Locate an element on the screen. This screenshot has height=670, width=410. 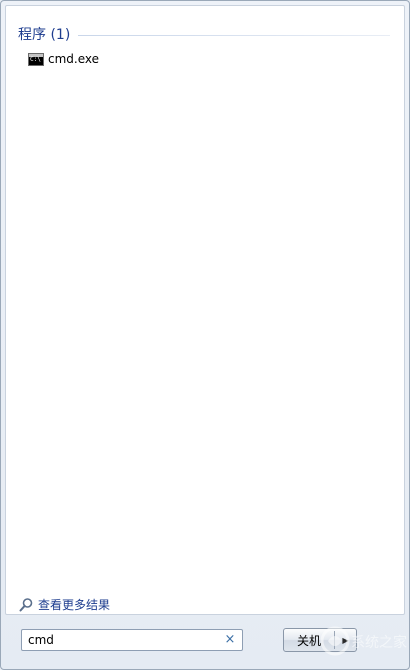
see-more-results-label: 查看更多结果 is located at coordinates (74, 605).